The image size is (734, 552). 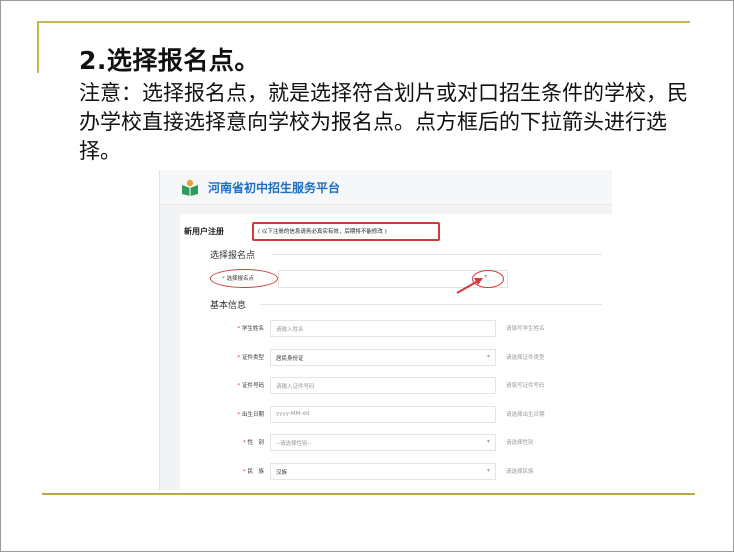 I want to click on field-hint: 请填写证件号码, so click(x=525, y=386).